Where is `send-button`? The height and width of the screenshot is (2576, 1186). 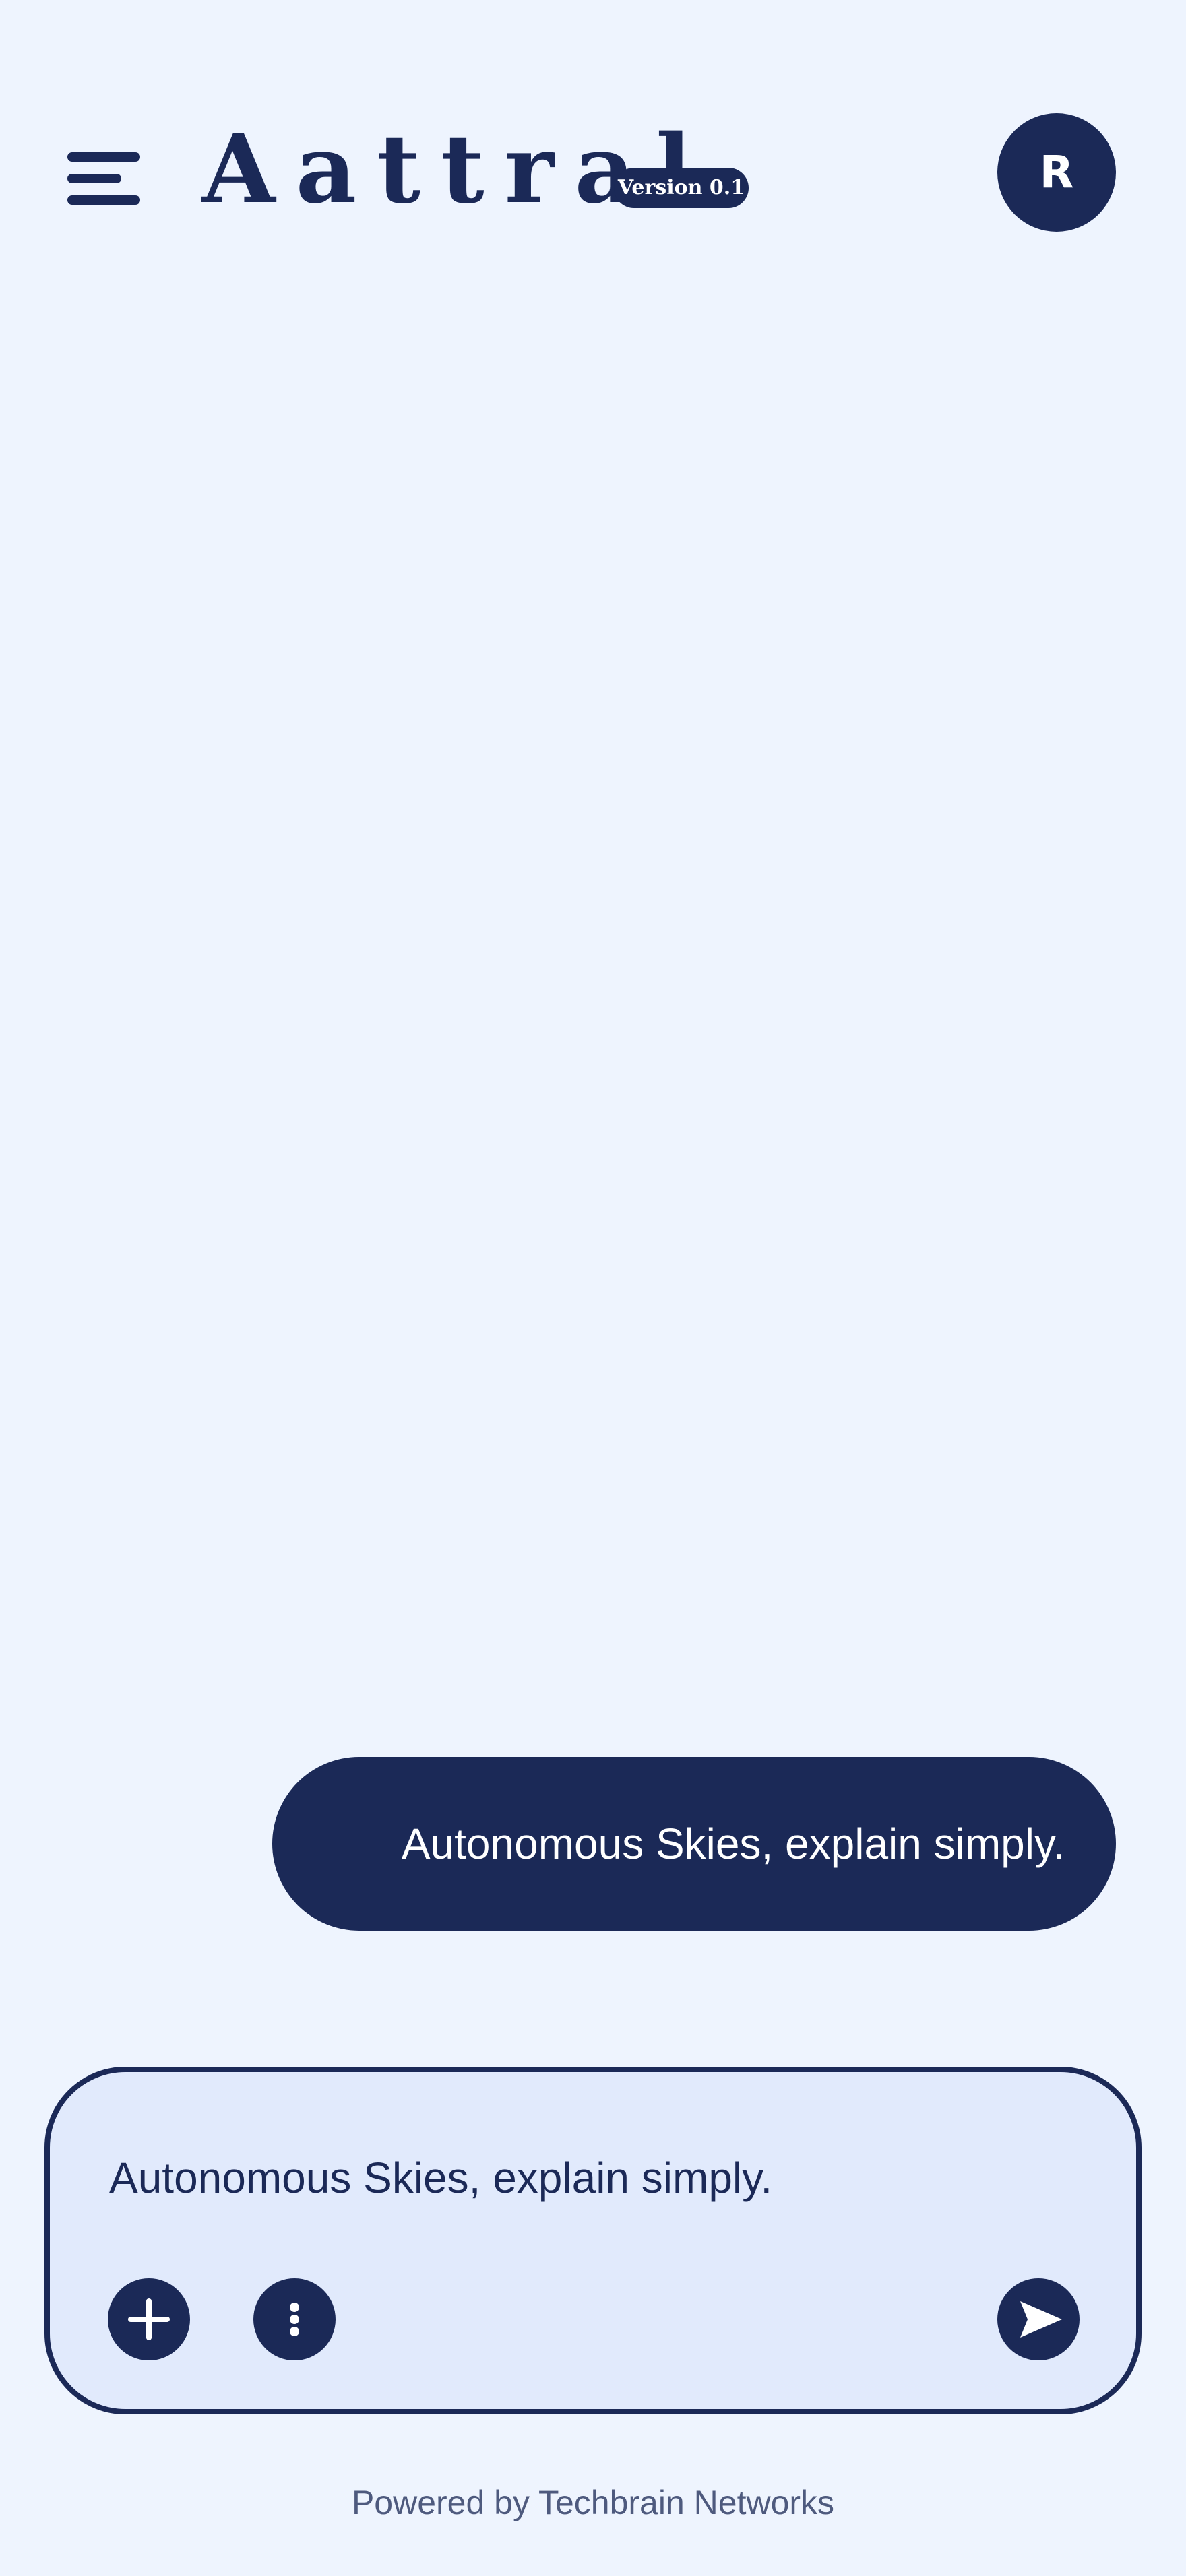
send-button is located at coordinates (1038, 2319).